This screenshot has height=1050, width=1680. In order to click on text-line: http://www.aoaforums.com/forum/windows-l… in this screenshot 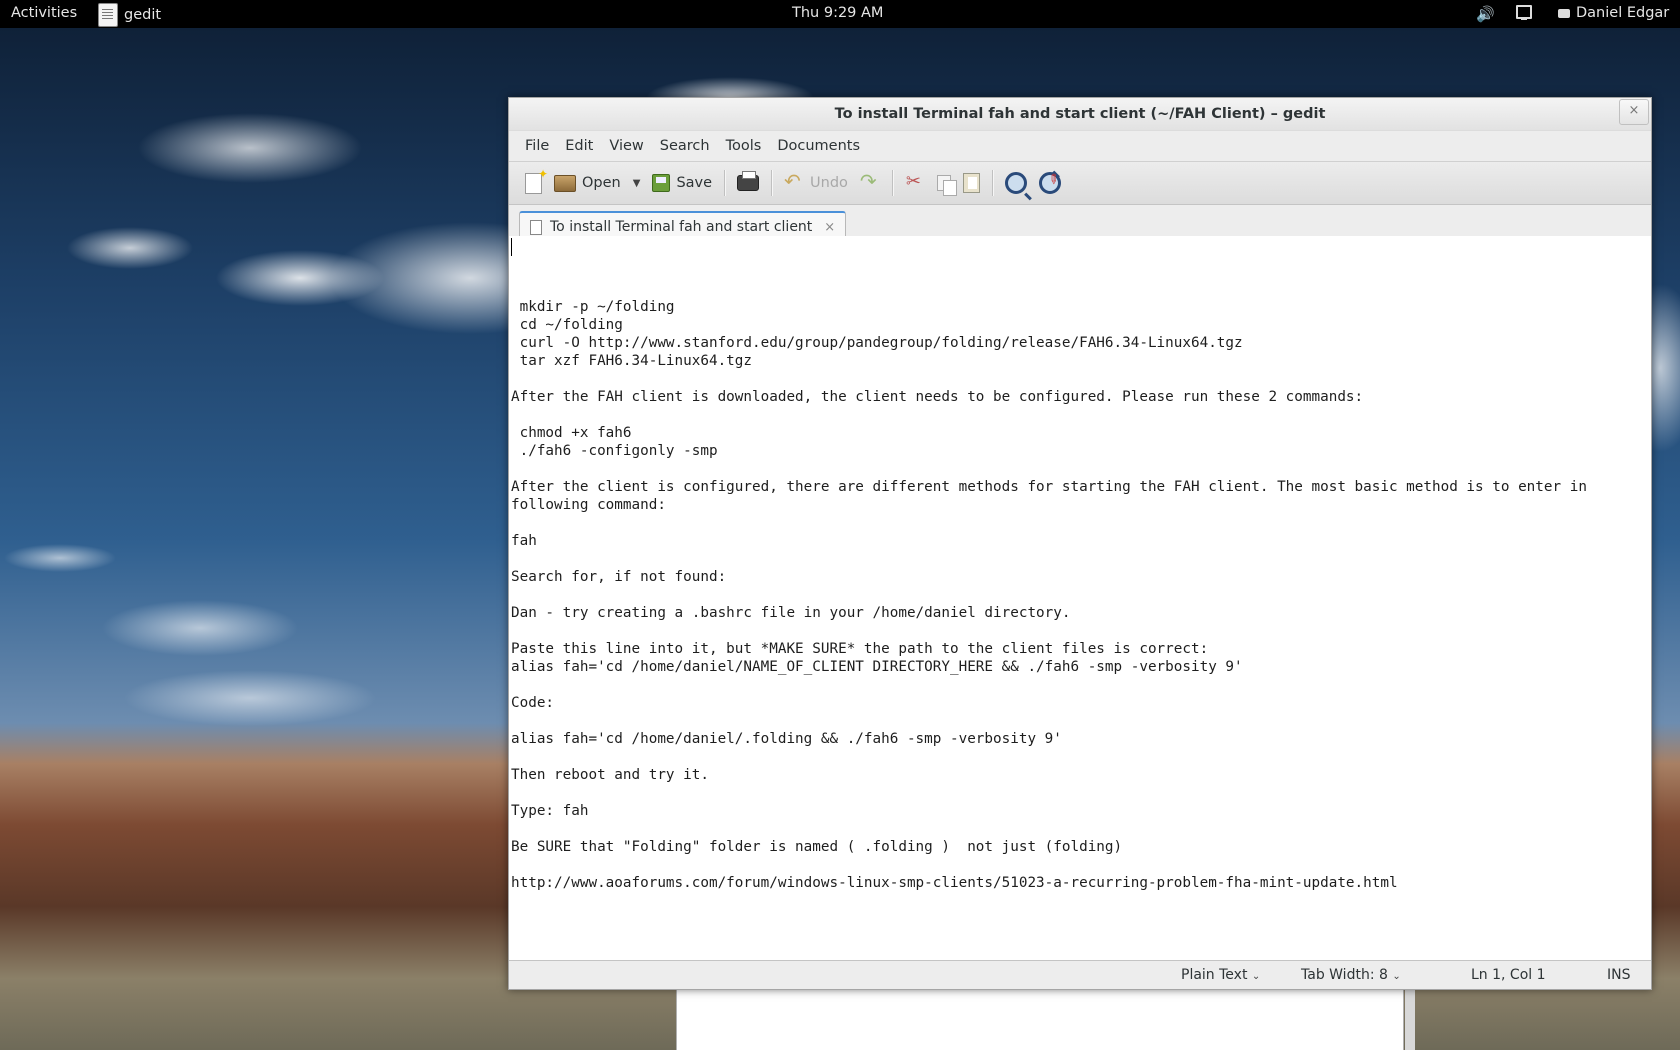, I will do `click(1080, 883)`.